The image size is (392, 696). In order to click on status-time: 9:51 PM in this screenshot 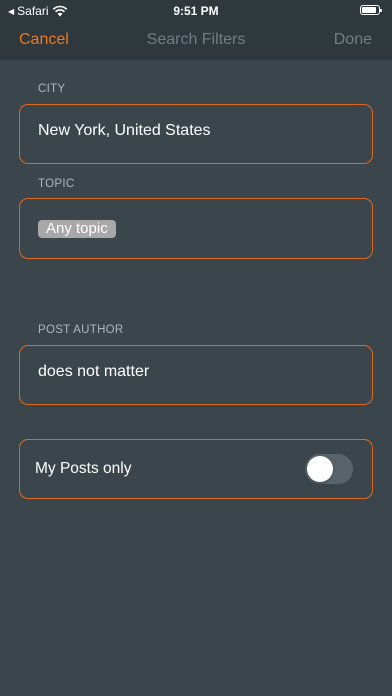, I will do `click(196, 11)`.